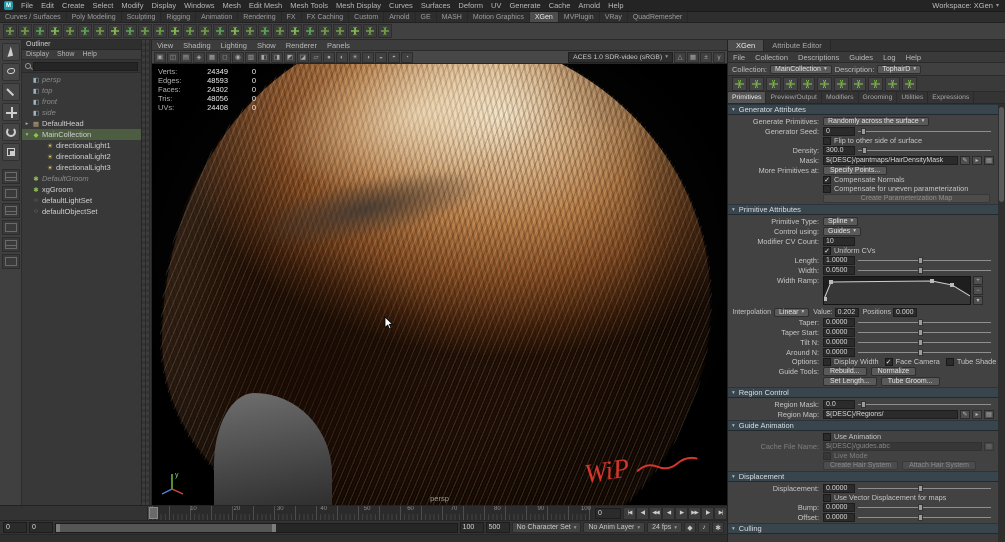  I want to click on generate-primitives-dropdown: Randomly across the surface, so click(876, 121).